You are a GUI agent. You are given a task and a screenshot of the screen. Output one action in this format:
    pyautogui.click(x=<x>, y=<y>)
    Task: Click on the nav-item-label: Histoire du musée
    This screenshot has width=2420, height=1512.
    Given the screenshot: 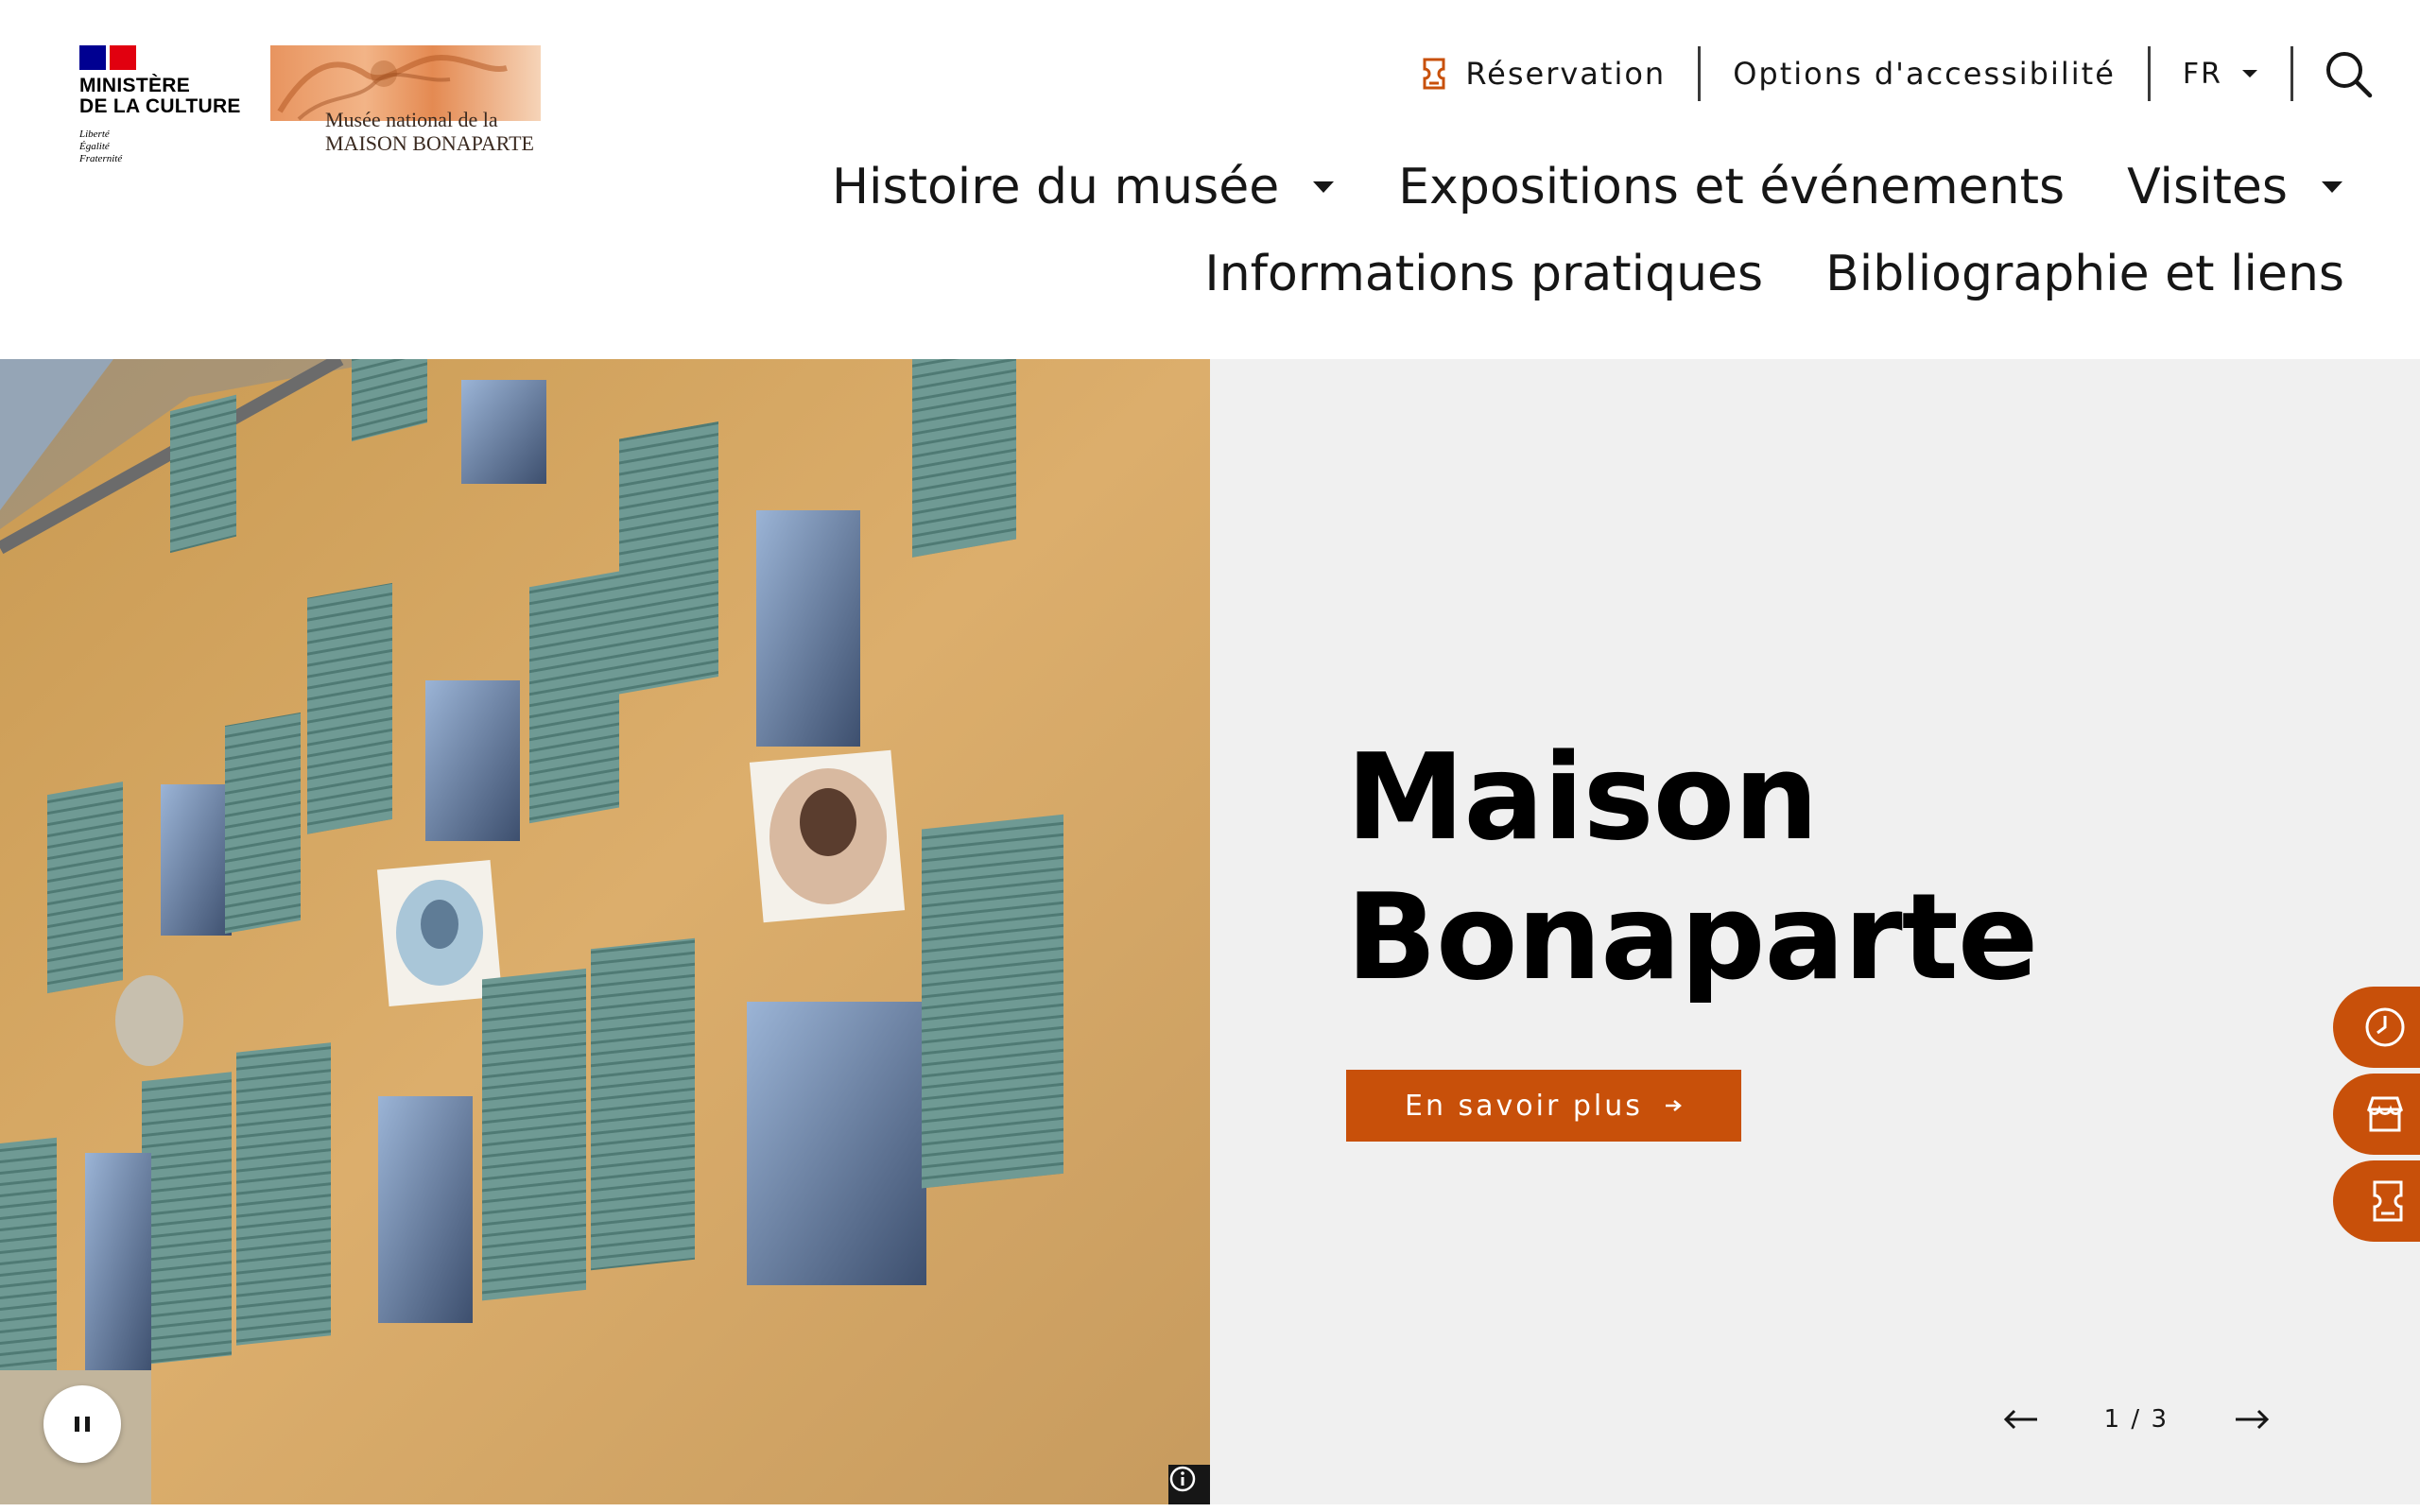 What is the action you would take?
    pyautogui.click(x=1055, y=187)
    